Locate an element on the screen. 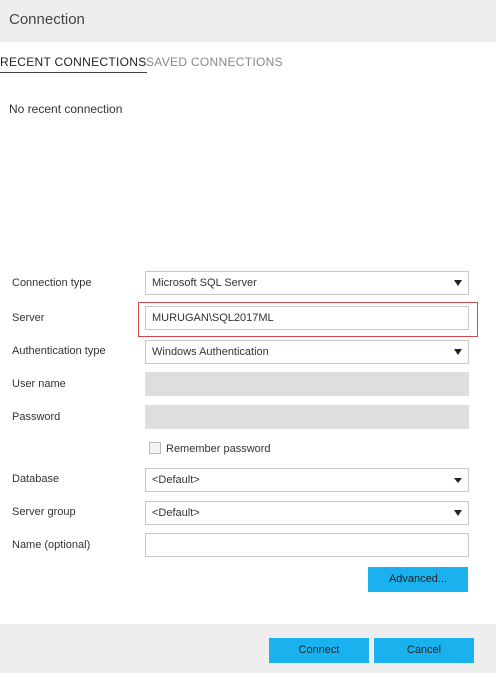  tab-recent-connections: RECENT CONNECTIONS is located at coordinates (73, 64).